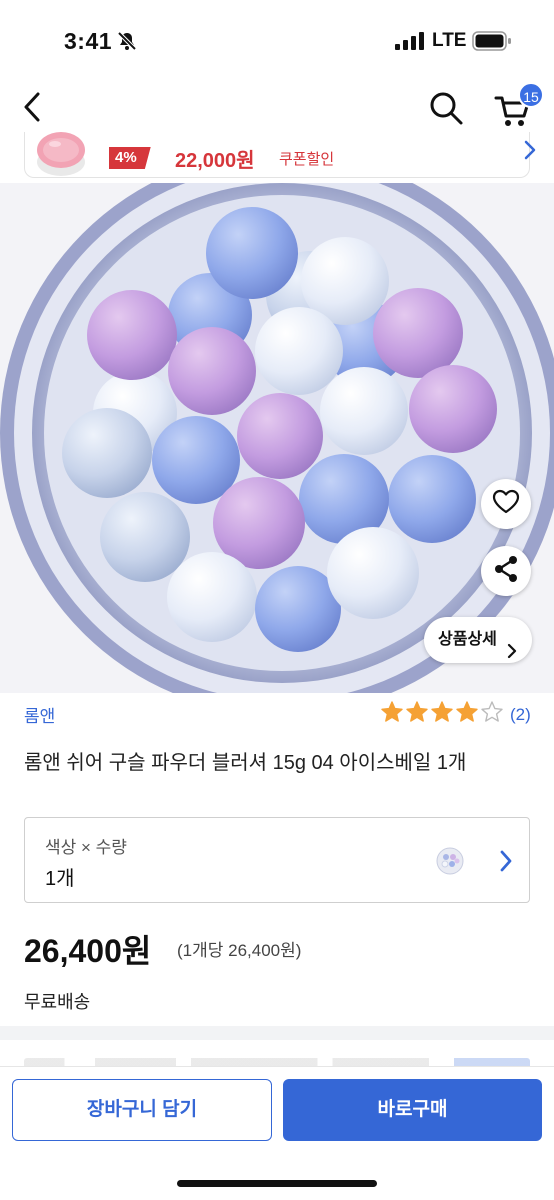 Image resolution: width=554 pixels, height=1200 pixels. I want to click on status-time: 3:41, so click(88, 41).